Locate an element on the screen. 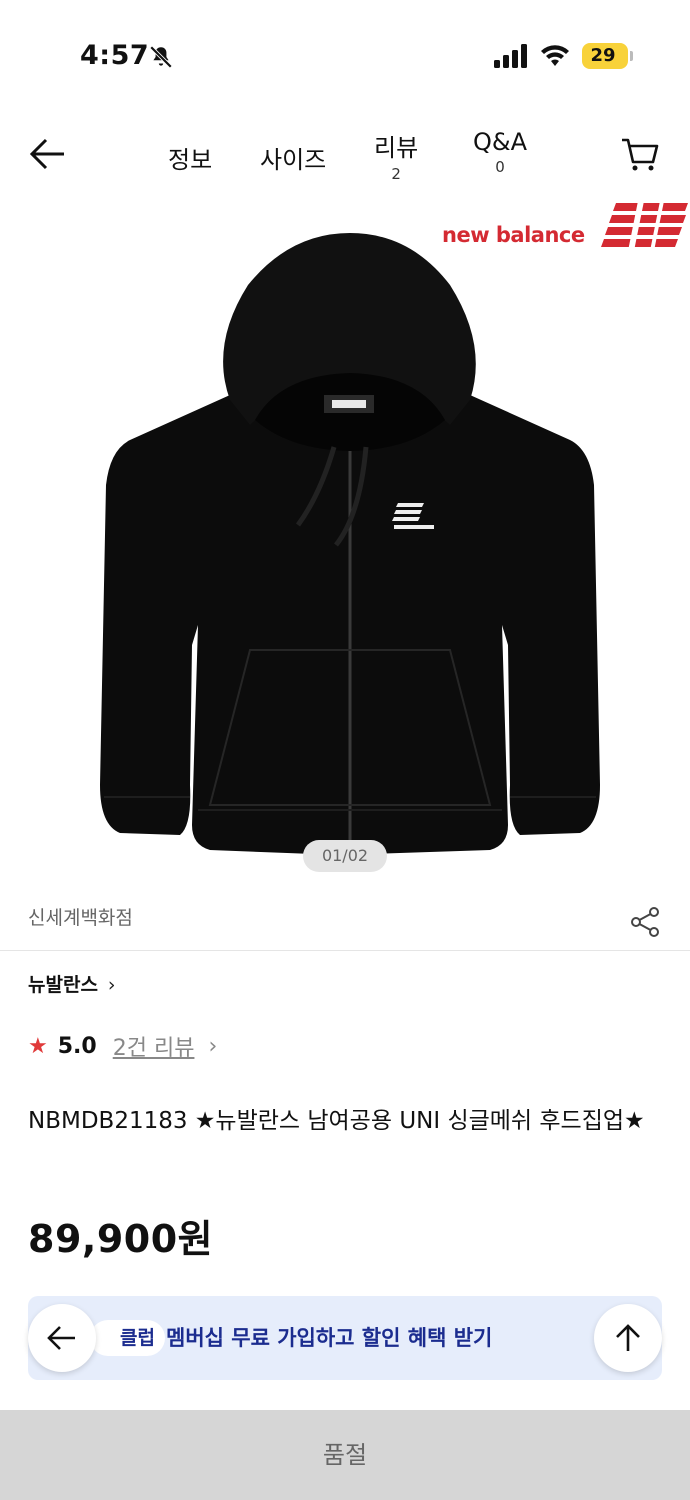 The width and height of the screenshot is (690, 1500). back-floating-button is located at coordinates (62, 1338).